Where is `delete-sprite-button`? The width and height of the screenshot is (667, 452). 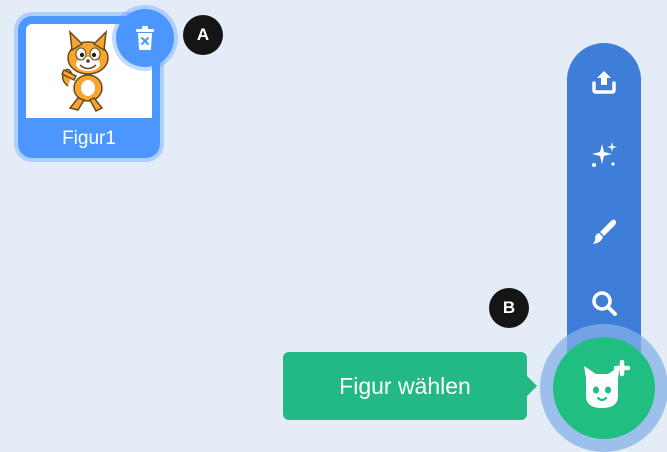 delete-sprite-button is located at coordinates (145, 38).